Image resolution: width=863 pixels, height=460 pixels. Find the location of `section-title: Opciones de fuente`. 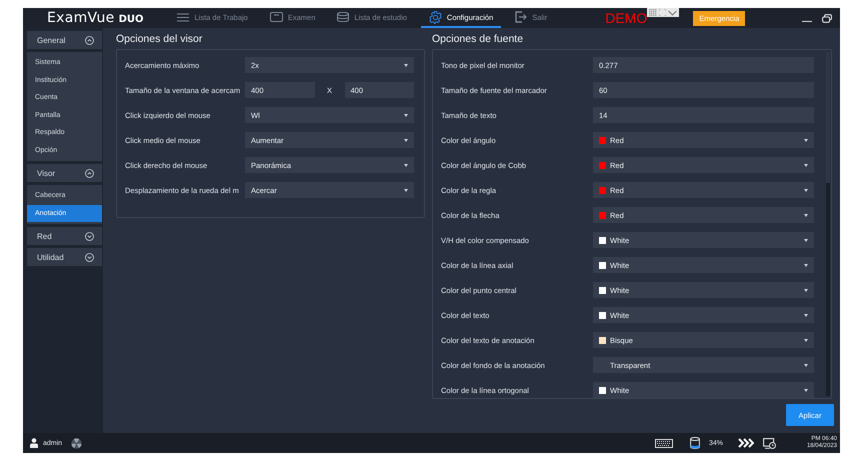

section-title: Opciones de fuente is located at coordinates (478, 39).